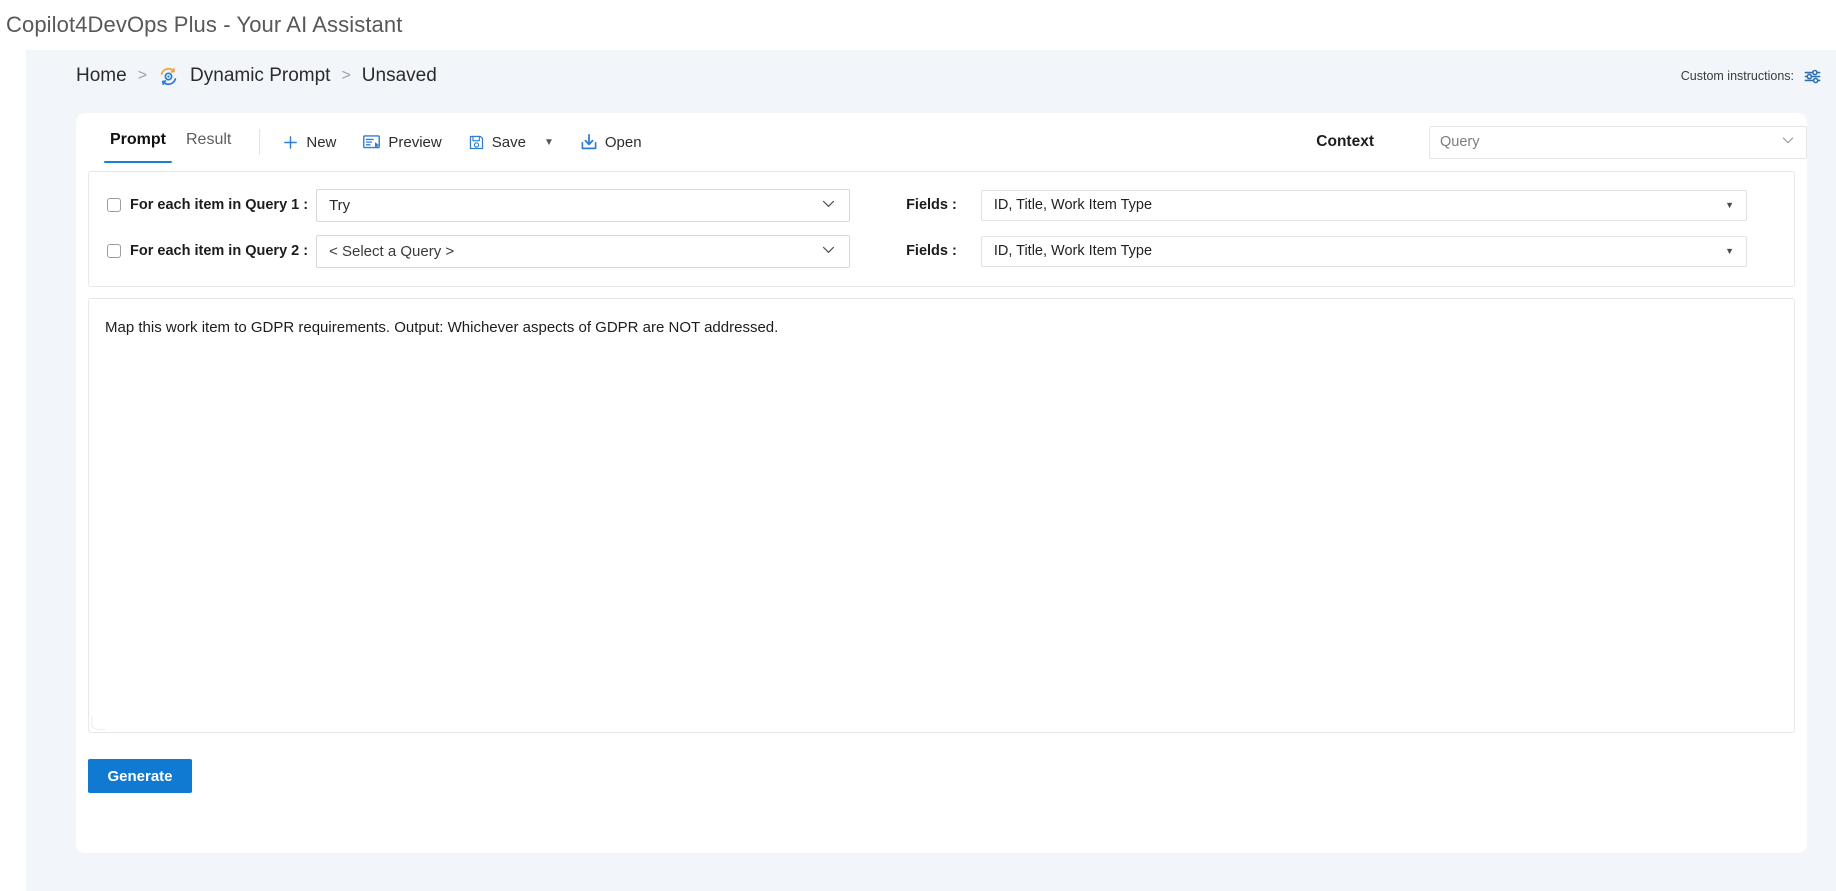 This screenshot has height=891, width=1836. I want to click on query-2-value: < Select a Query >, so click(392, 251).